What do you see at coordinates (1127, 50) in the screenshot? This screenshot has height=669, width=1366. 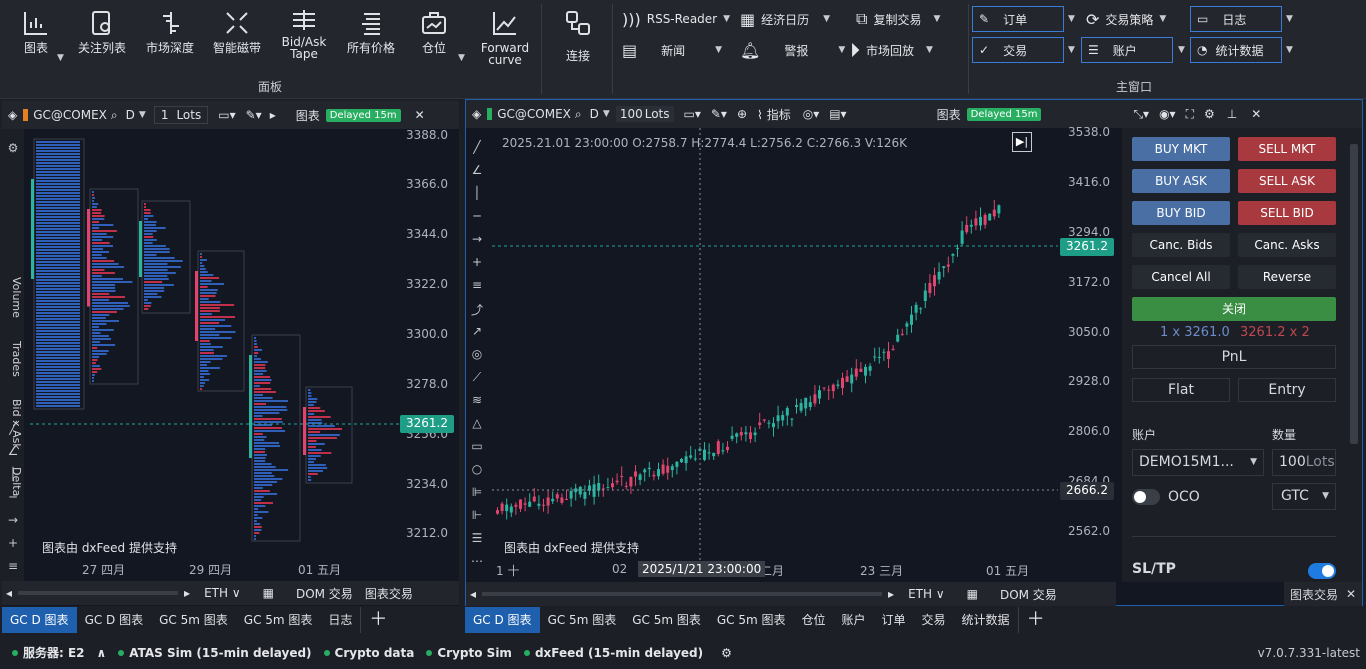 I see `accounts-button: ☰ 账户` at bounding box center [1127, 50].